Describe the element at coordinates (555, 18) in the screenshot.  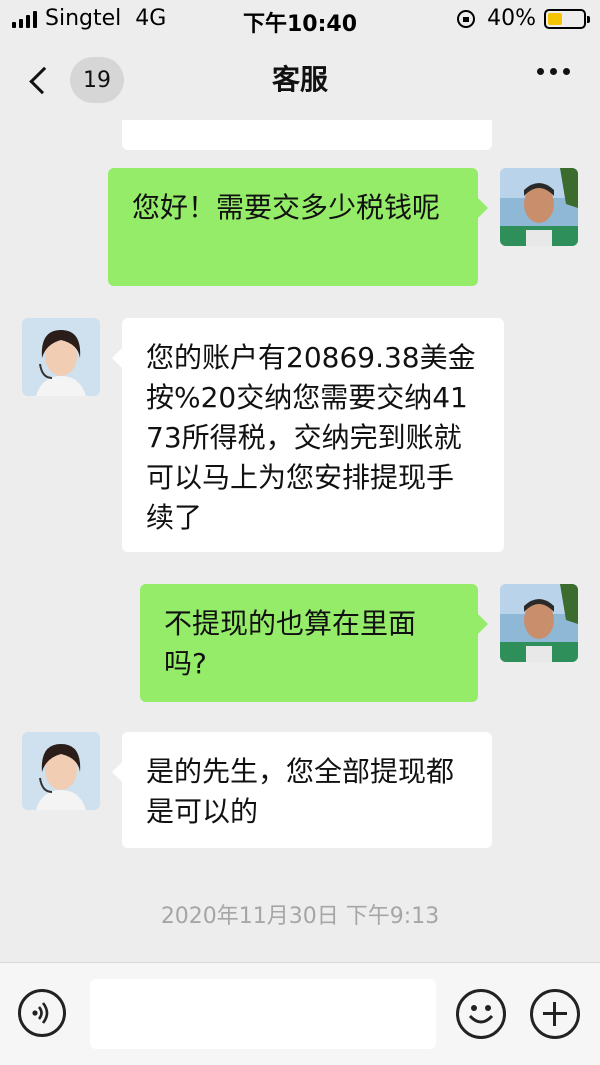
I see `battery-fill` at that location.